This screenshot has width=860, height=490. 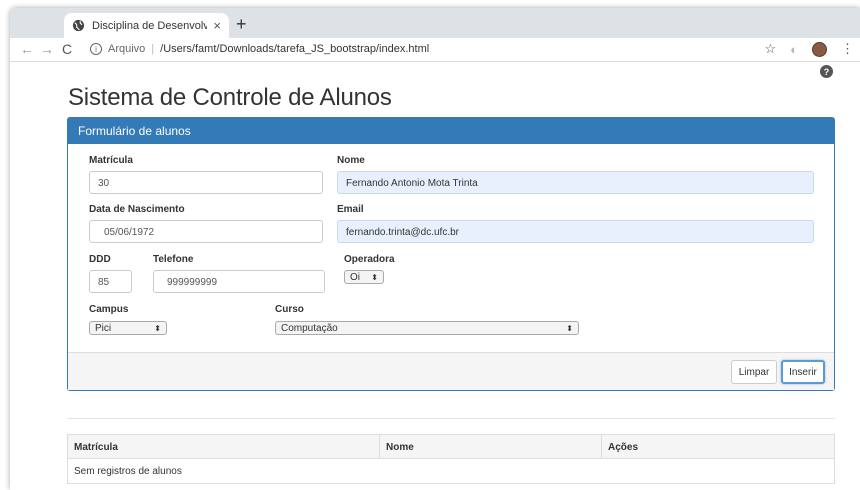 I want to click on browser-tab: Disciplina de Desenvolvimento ×, so click(x=146, y=25).